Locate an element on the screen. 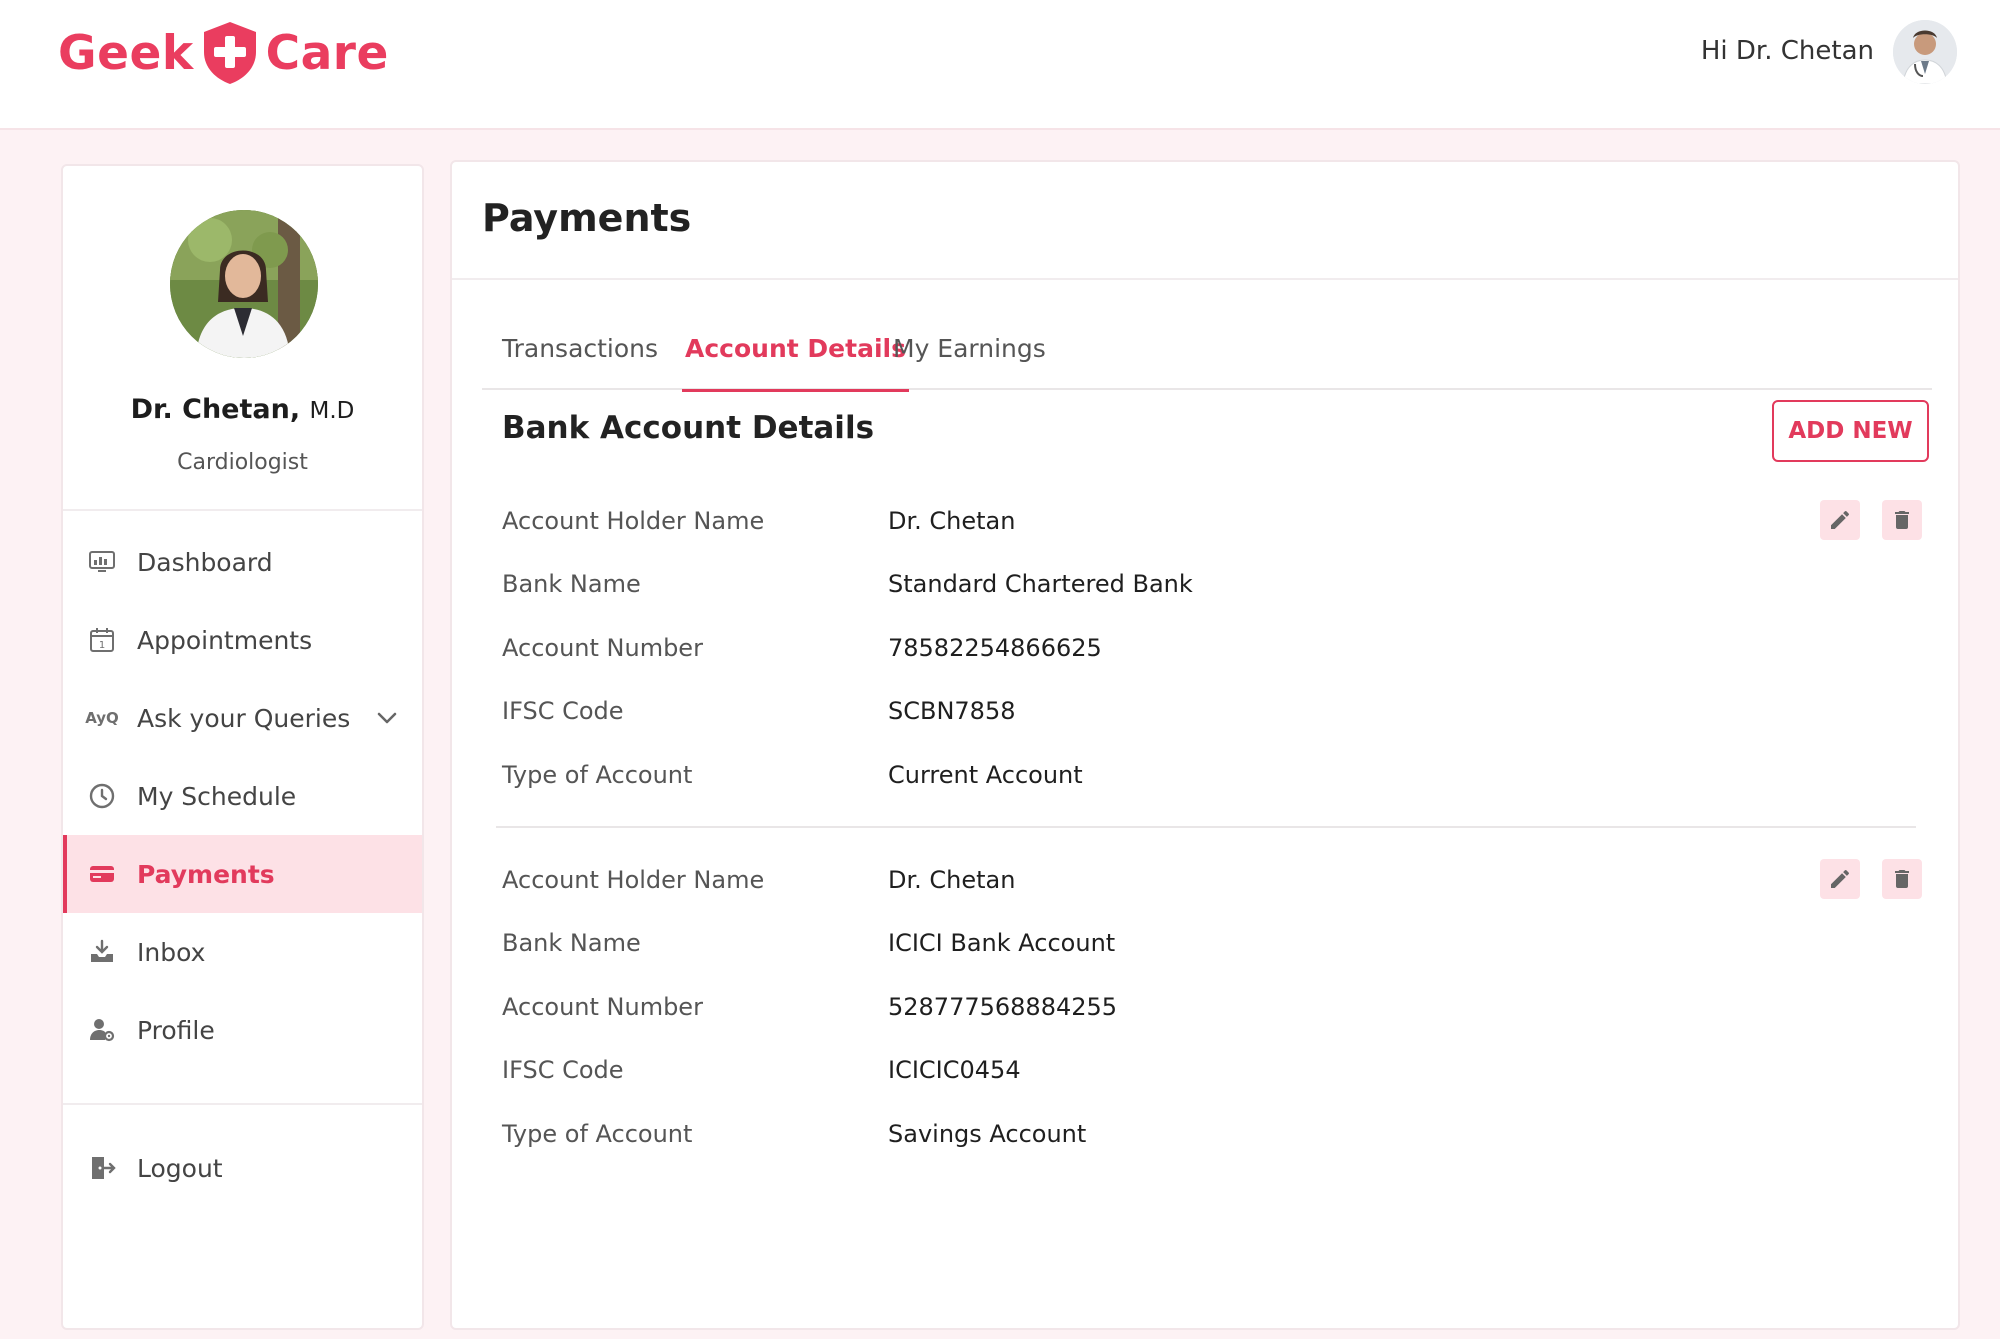 The image size is (2000, 1339). dashboard-icon is located at coordinates (102, 562).